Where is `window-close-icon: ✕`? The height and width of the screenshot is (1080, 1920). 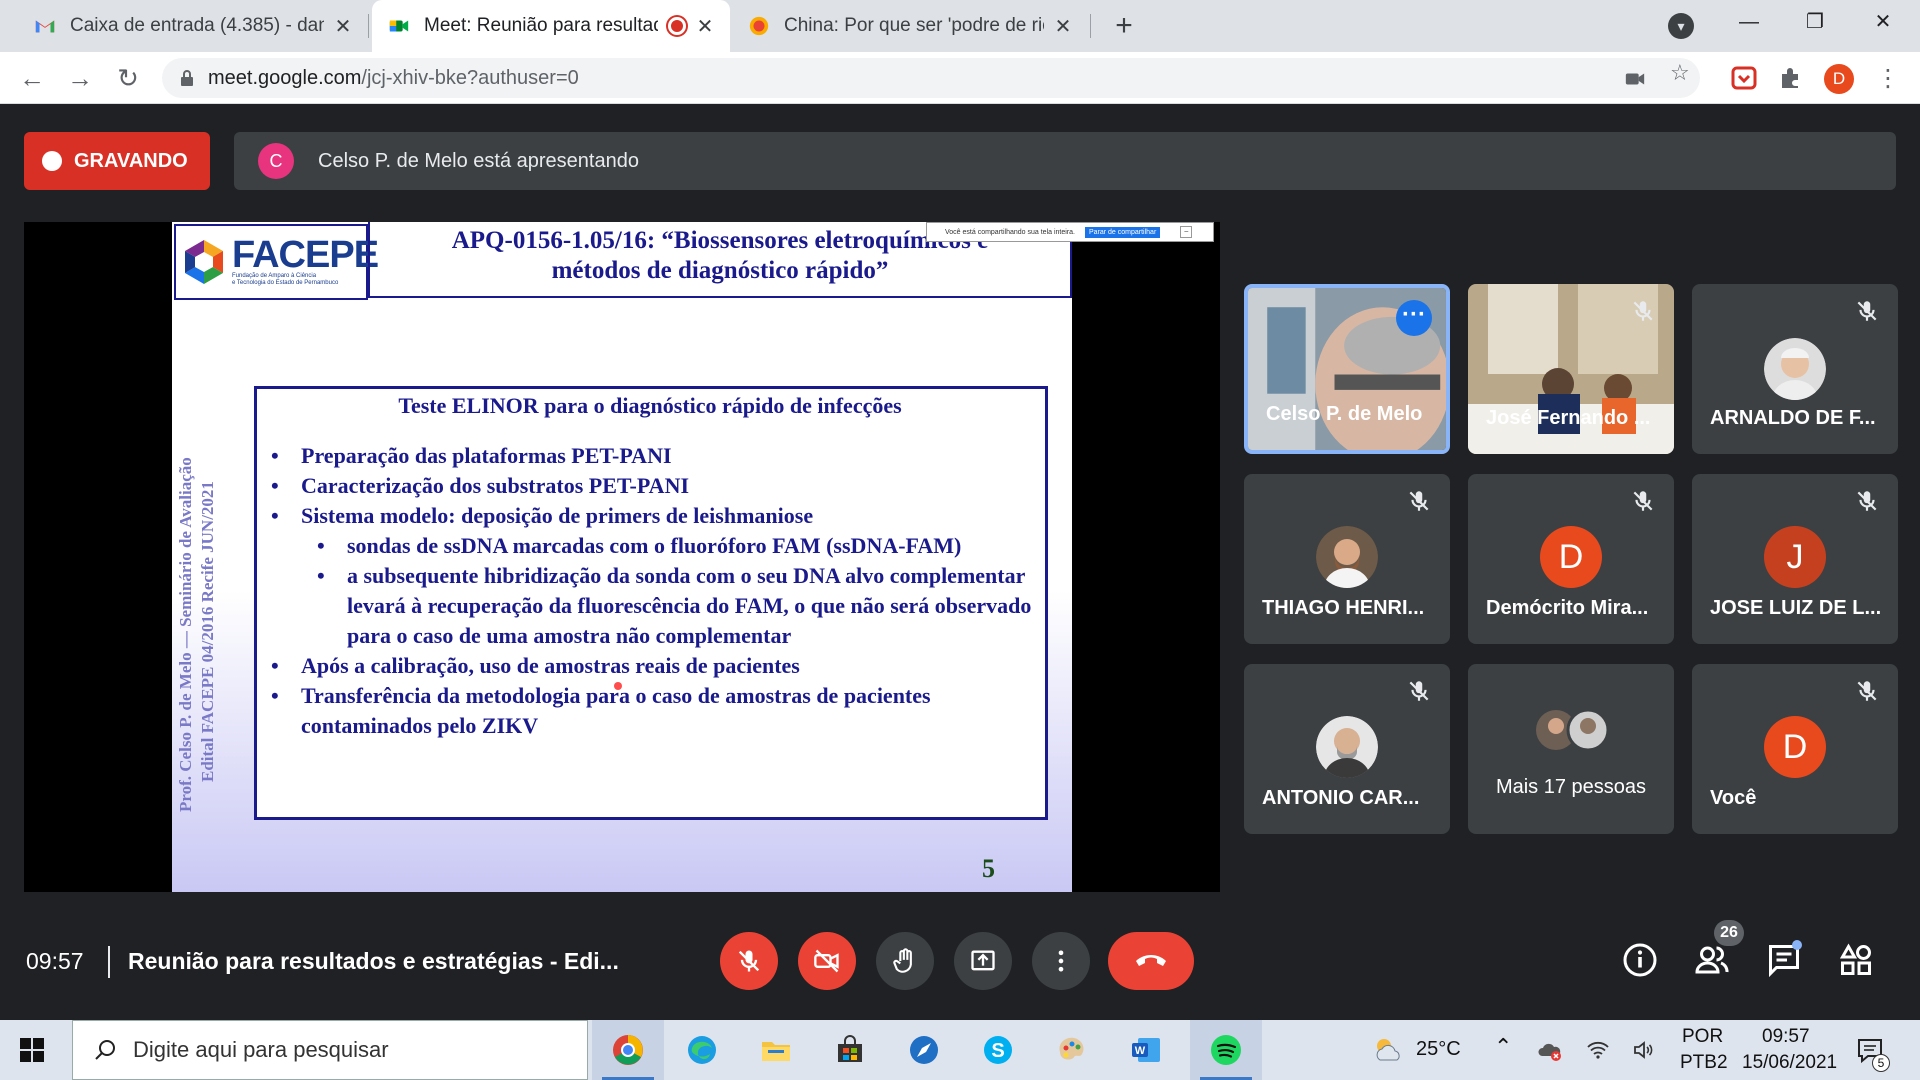 window-close-icon: ✕ is located at coordinates (1883, 22).